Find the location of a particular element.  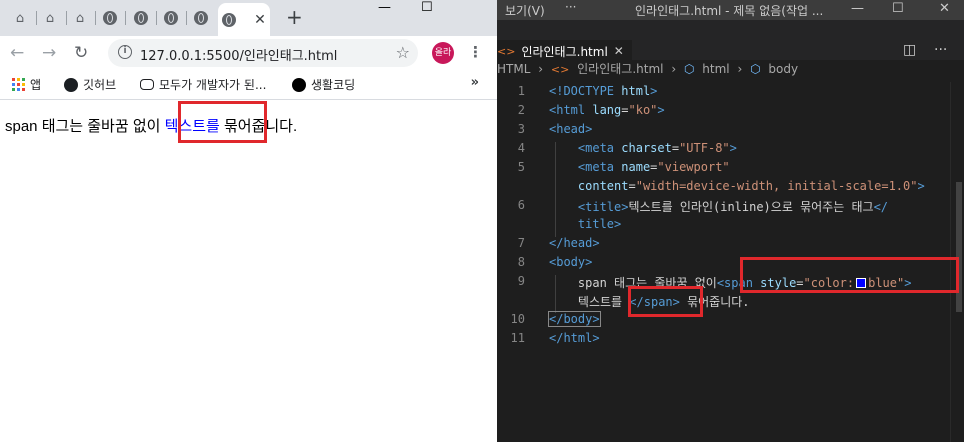

tab-file-name: 인라인태그.html is located at coordinates (564, 51).